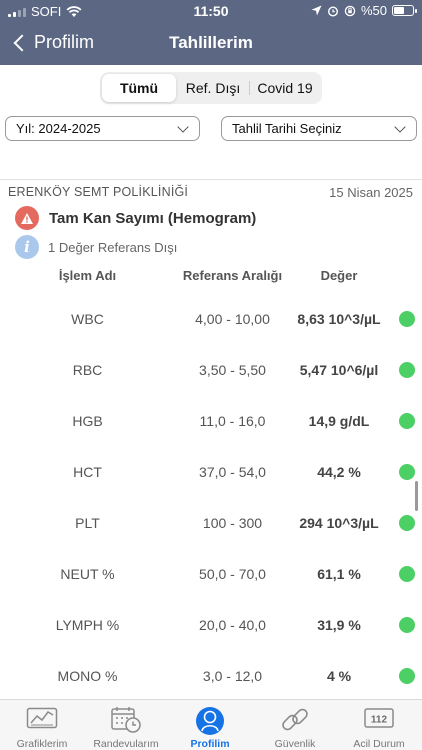 Image resolution: width=422 pixels, height=750 pixels. I want to click on emergency-112-icon: 112, so click(379, 718).